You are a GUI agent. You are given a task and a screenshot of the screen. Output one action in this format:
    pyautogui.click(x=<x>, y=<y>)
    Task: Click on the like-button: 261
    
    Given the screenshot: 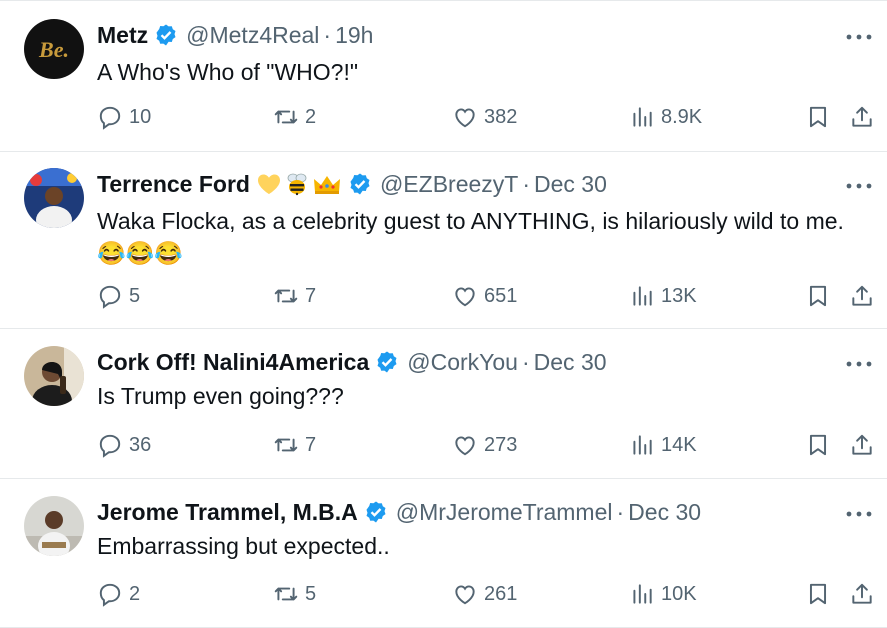 What is the action you would take?
    pyautogui.click(x=484, y=594)
    